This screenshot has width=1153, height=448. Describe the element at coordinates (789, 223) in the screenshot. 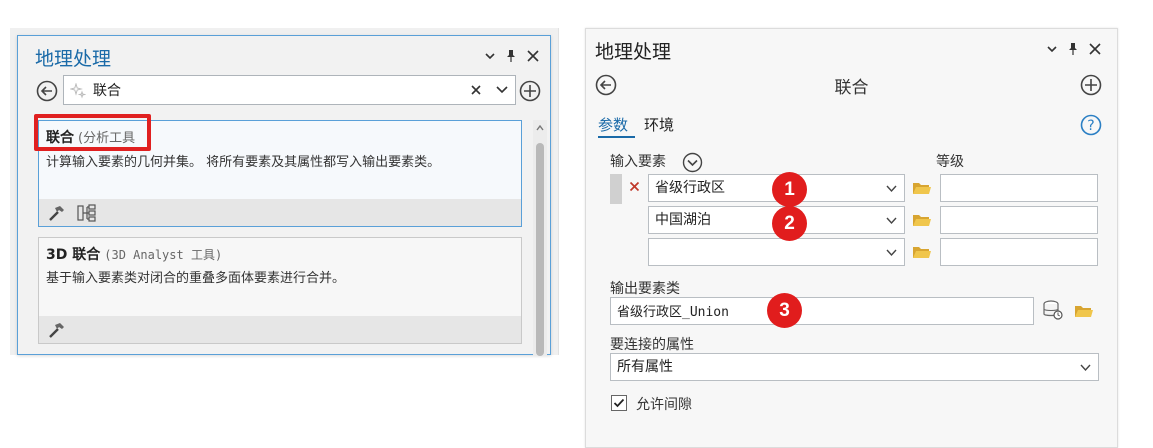

I see `annotation-badge-2: 2` at that location.